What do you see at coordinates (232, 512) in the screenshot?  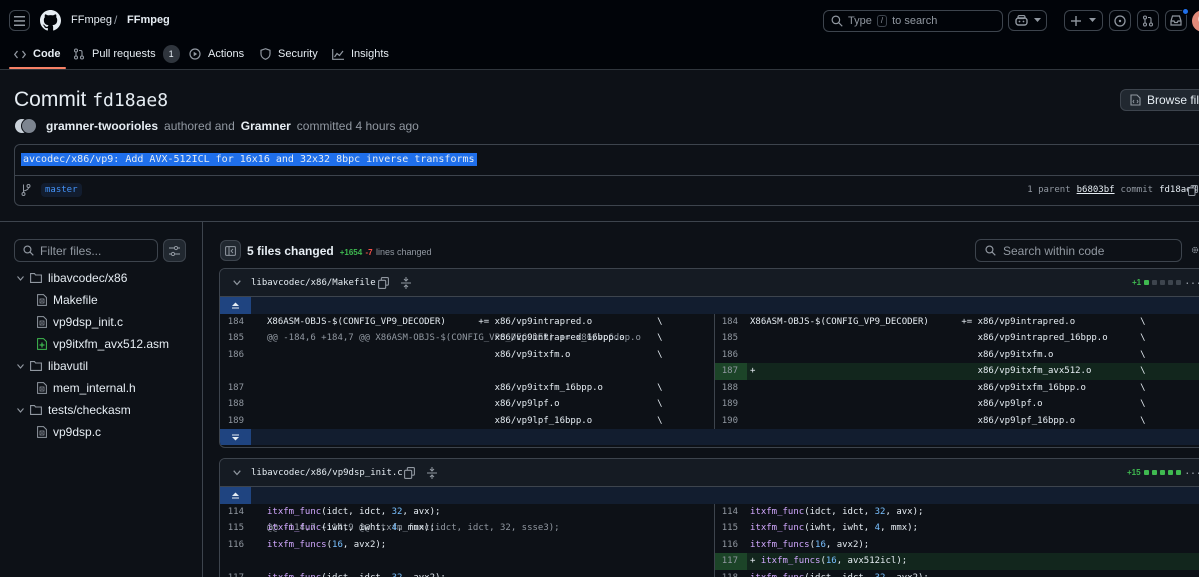 I see `line-number-left: 114` at bounding box center [232, 512].